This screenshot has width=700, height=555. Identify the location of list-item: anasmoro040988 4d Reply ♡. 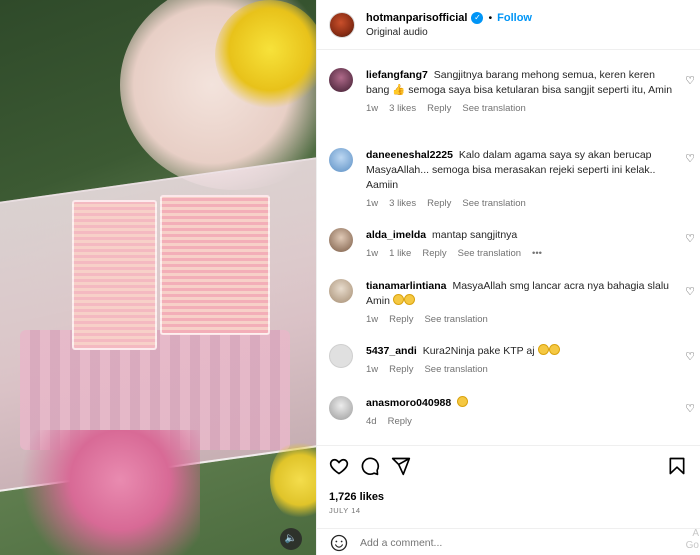
(514, 411).